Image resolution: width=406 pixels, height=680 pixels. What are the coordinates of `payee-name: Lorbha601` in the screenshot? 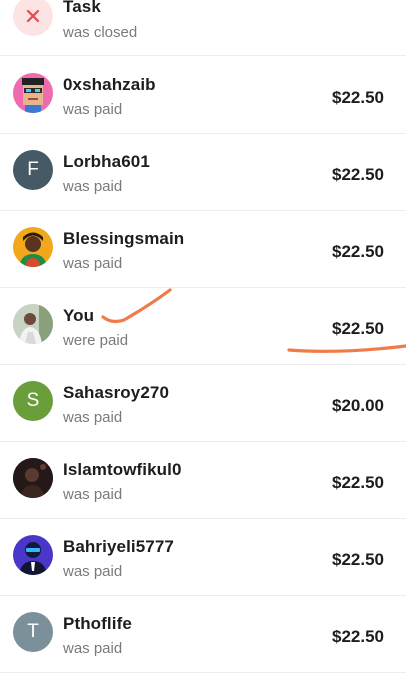 It's located at (106, 161).